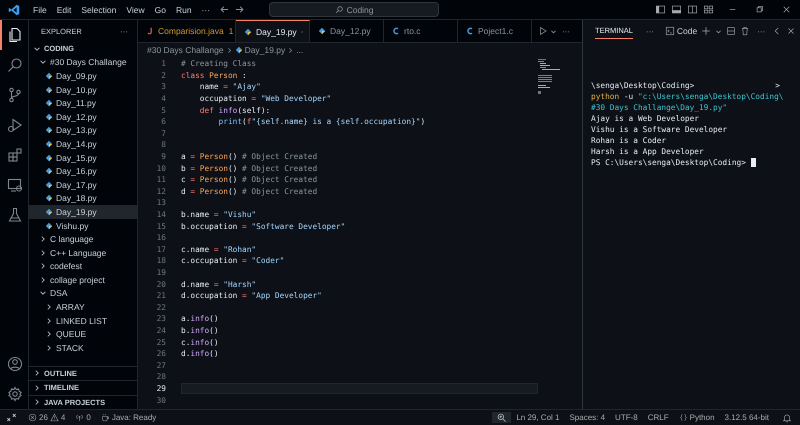 The image size is (800, 425). What do you see at coordinates (83, 253) in the screenshot?
I see `tree-item: C++ Language` at bounding box center [83, 253].